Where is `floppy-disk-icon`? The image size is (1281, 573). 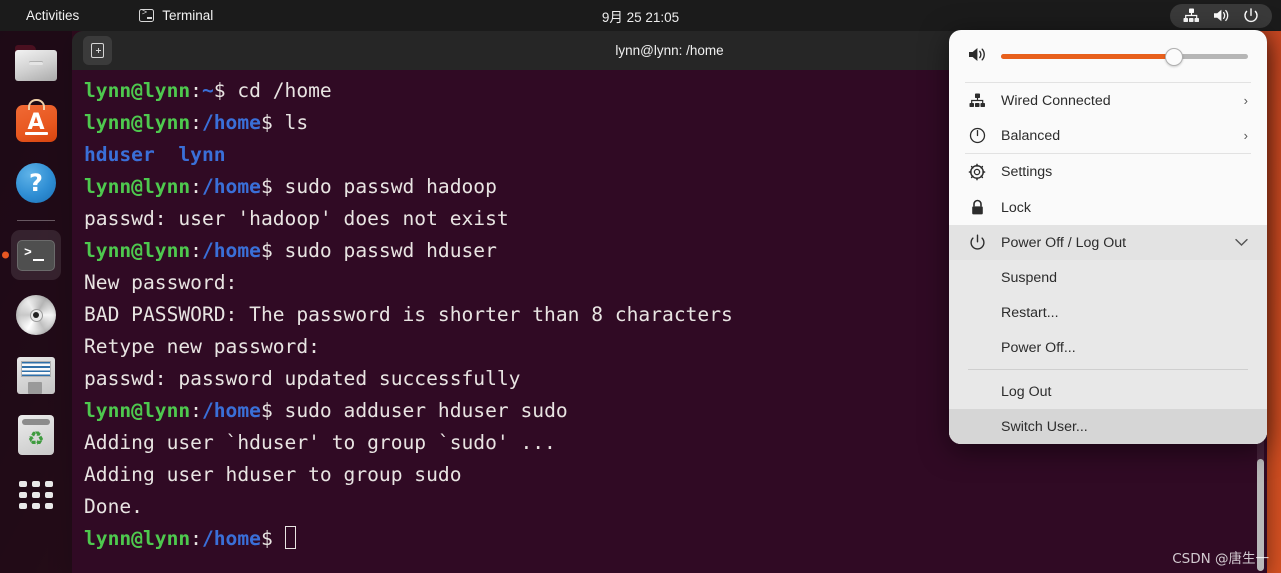 floppy-disk-icon is located at coordinates (36, 375).